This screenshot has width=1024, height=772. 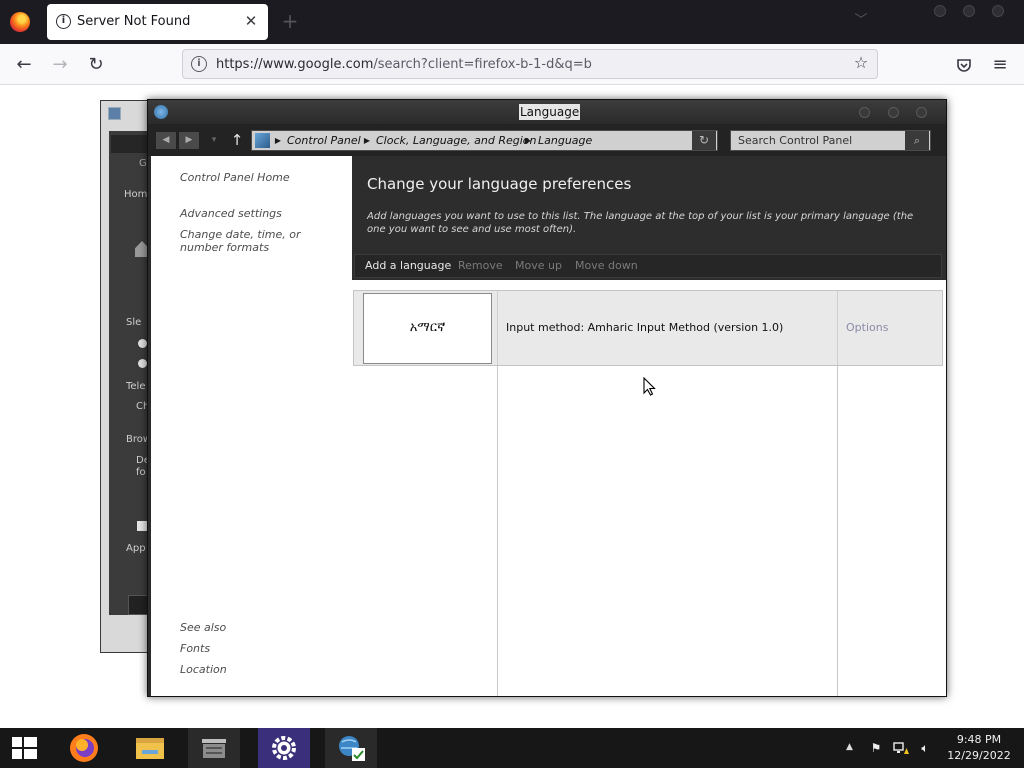 I want to click on new-tab-button: +, so click(x=290, y=21).